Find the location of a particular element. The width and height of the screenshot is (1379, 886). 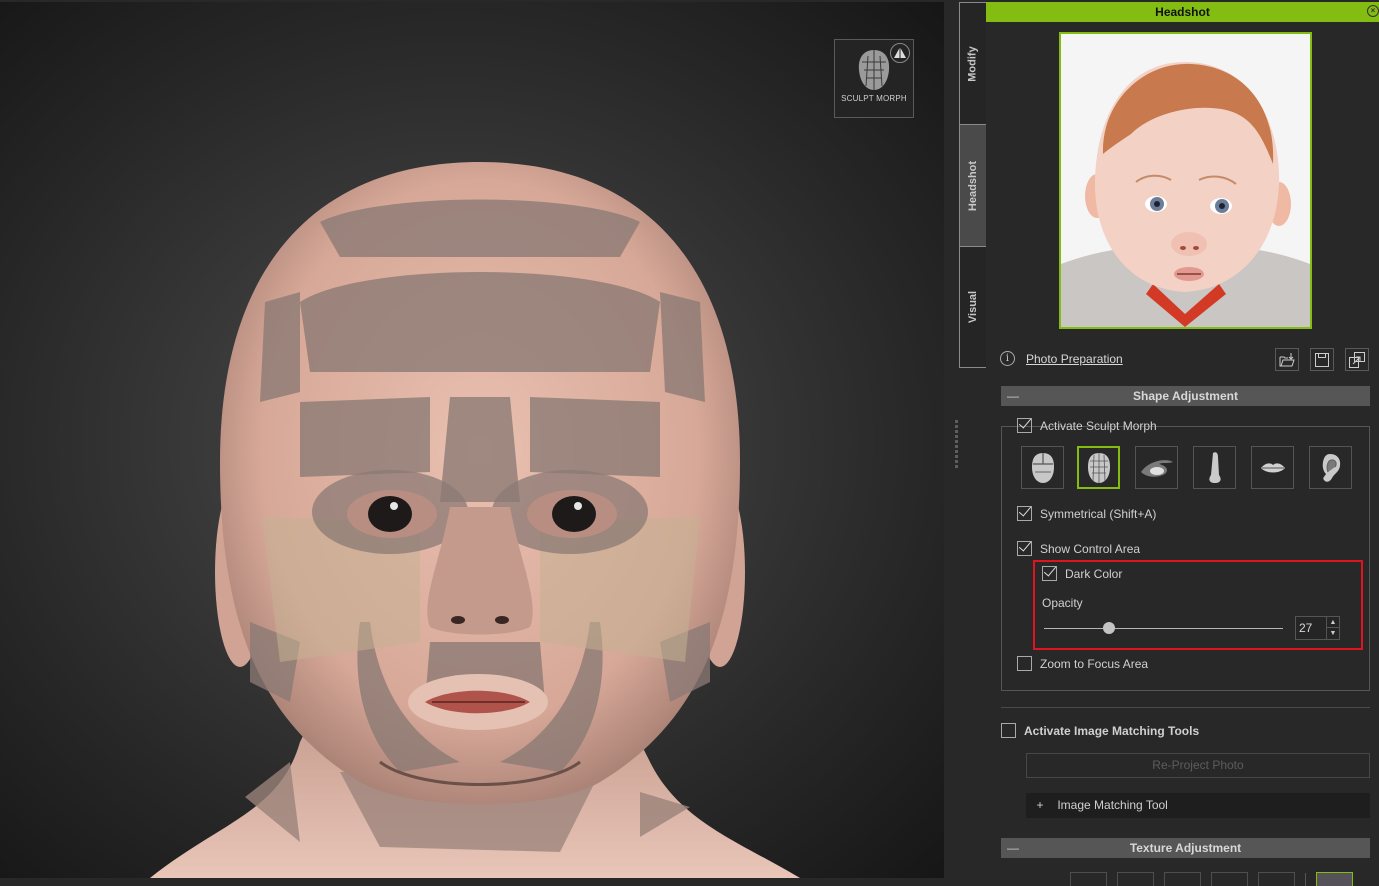

image-matching-tool-expander: + Image Matching Tool is located at coordinates (1198, 805).